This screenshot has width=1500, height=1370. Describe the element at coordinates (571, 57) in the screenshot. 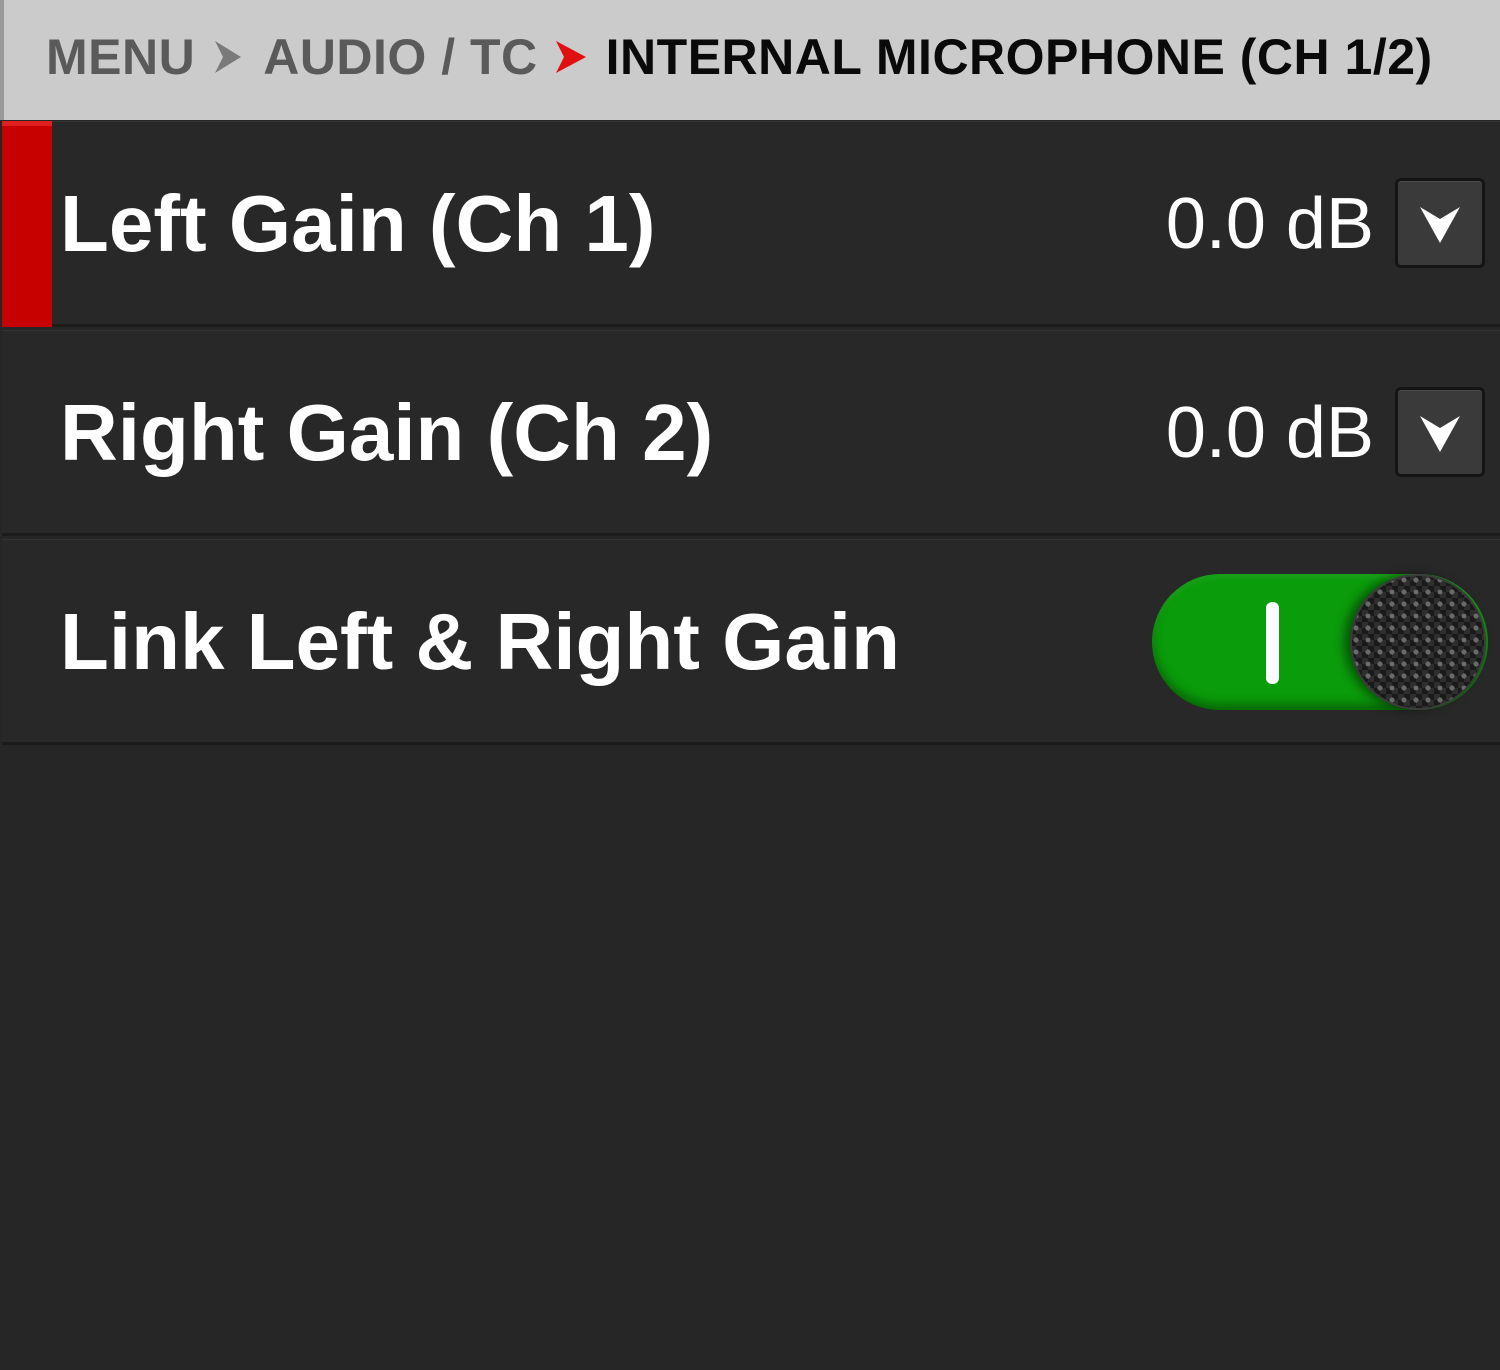

I see `breadcrumb-active-separator-icon` at that location.